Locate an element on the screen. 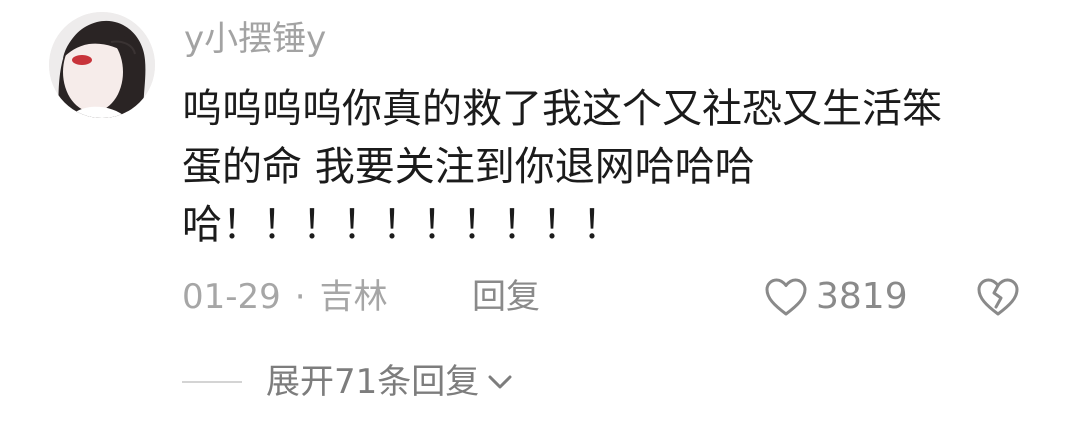 This screenshot has height=448, width=1080. comment-line: 哈！！！！！！！！！！ is located at coordinates (402, 225).